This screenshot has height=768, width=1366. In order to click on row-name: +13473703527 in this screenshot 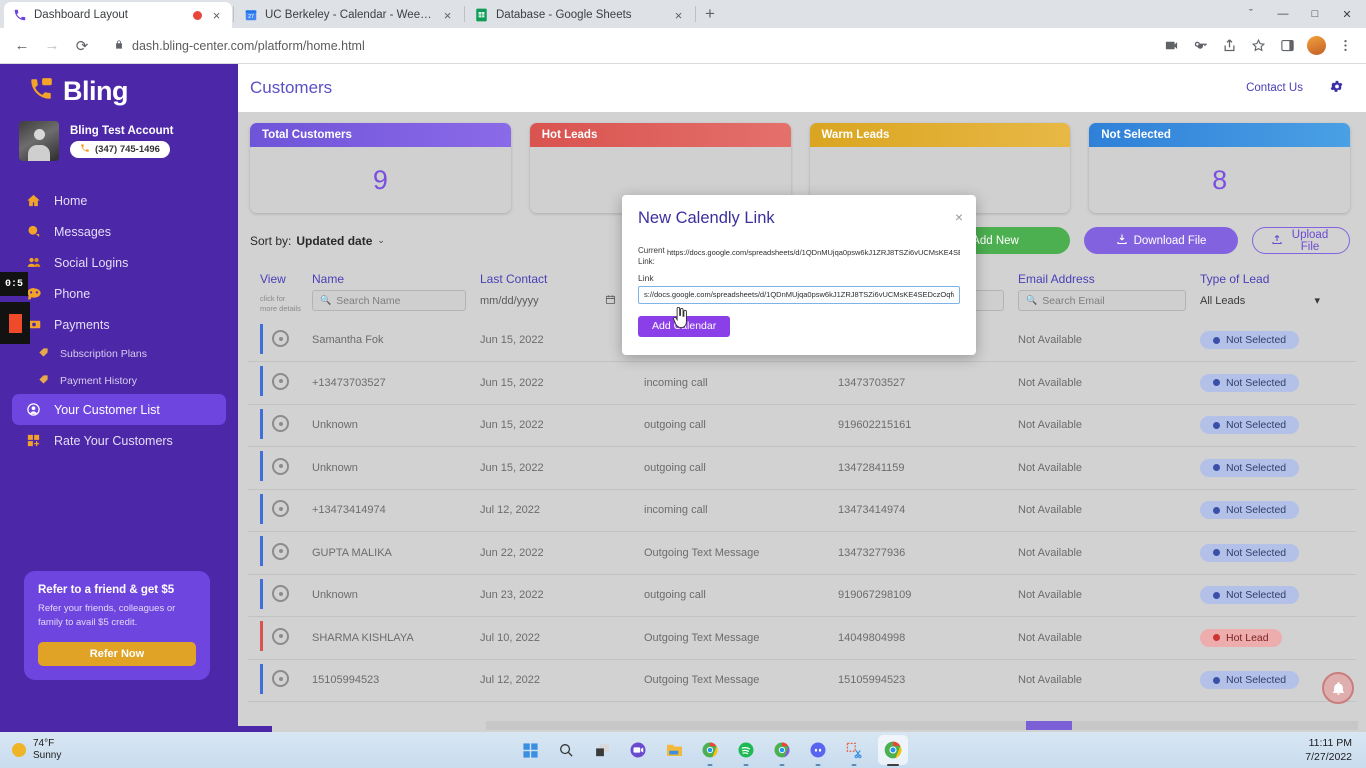, I will do `click(396, 383)`.